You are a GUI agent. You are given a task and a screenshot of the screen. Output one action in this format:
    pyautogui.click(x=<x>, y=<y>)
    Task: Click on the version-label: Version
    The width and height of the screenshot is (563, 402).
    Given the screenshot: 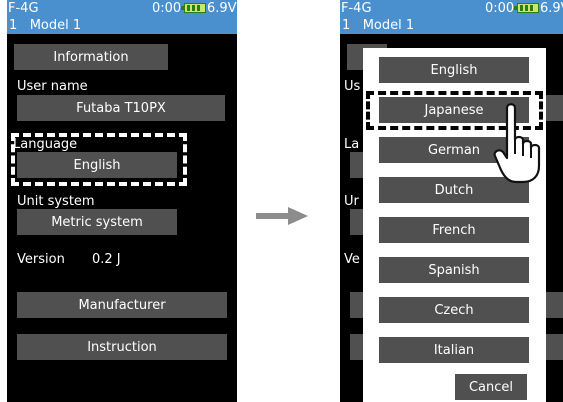 What is the action you would take?
    pyautogui.click(x=41, y=259)
    